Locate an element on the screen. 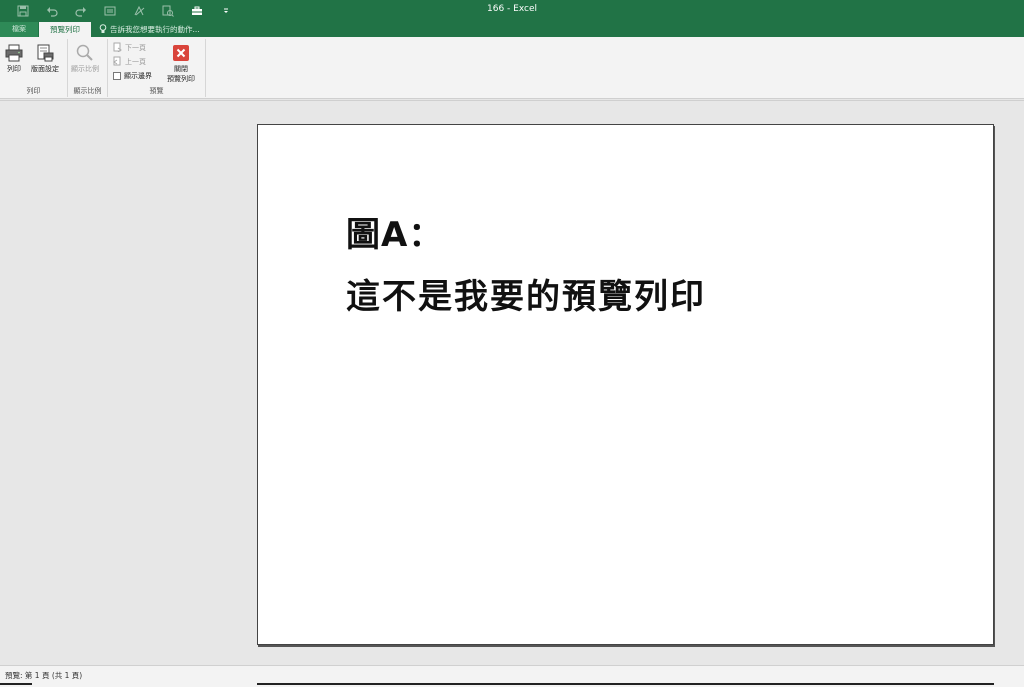  close-preview-label-2: 預覽列印 is located at coordinates (181, 79).